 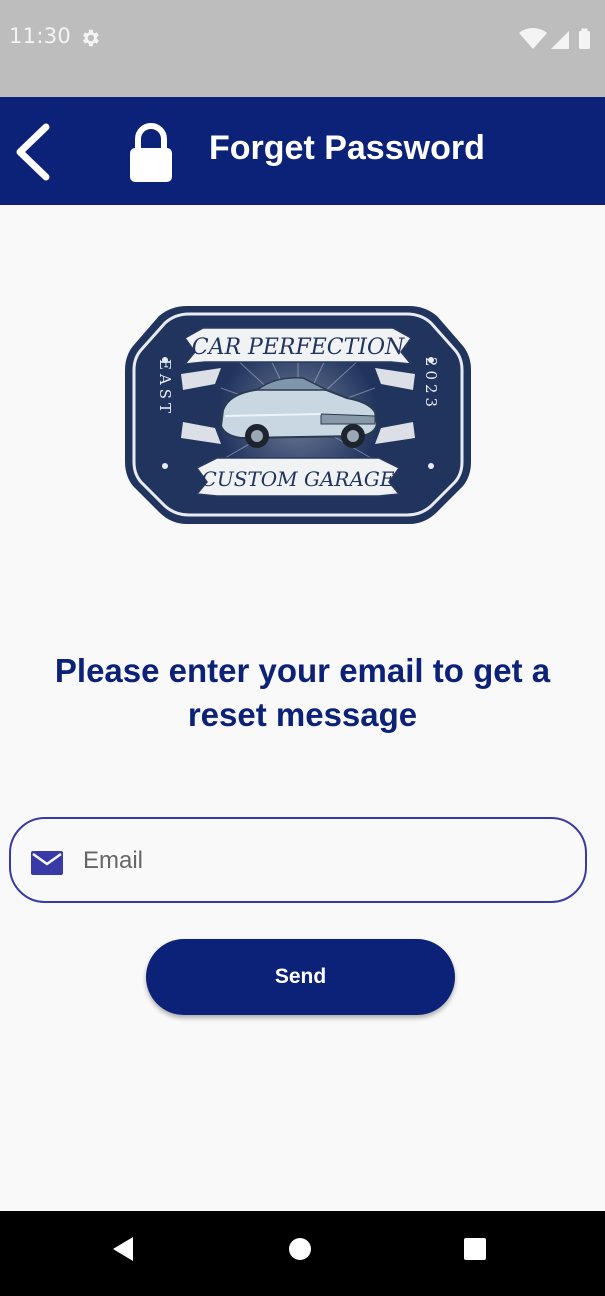 I want to click on status-icons, so click(x=554, y=38).